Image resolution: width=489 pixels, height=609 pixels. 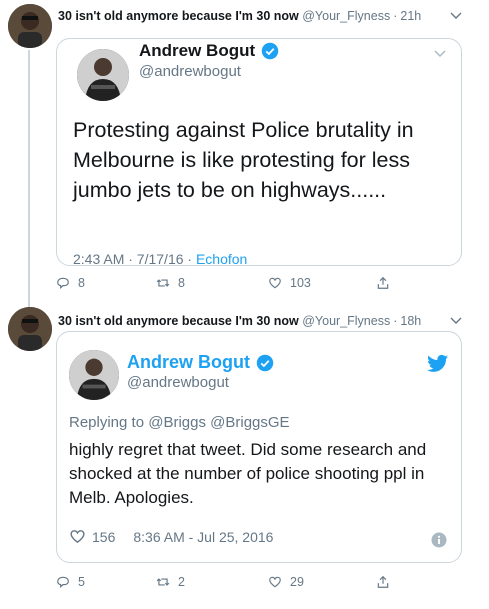 I want to click on quoted-tweet-meta: 156 8:36 AM - Jul 25, 2016, so click(x=171, y=536).